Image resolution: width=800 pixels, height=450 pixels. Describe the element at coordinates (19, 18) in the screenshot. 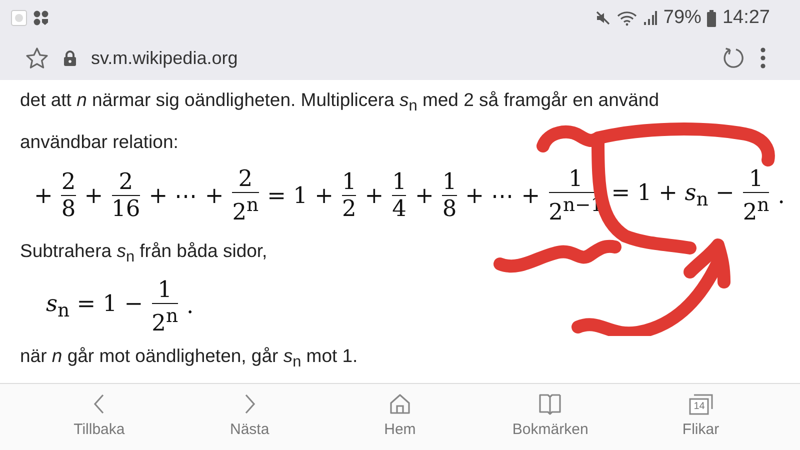

I see `app-icon` at that location.